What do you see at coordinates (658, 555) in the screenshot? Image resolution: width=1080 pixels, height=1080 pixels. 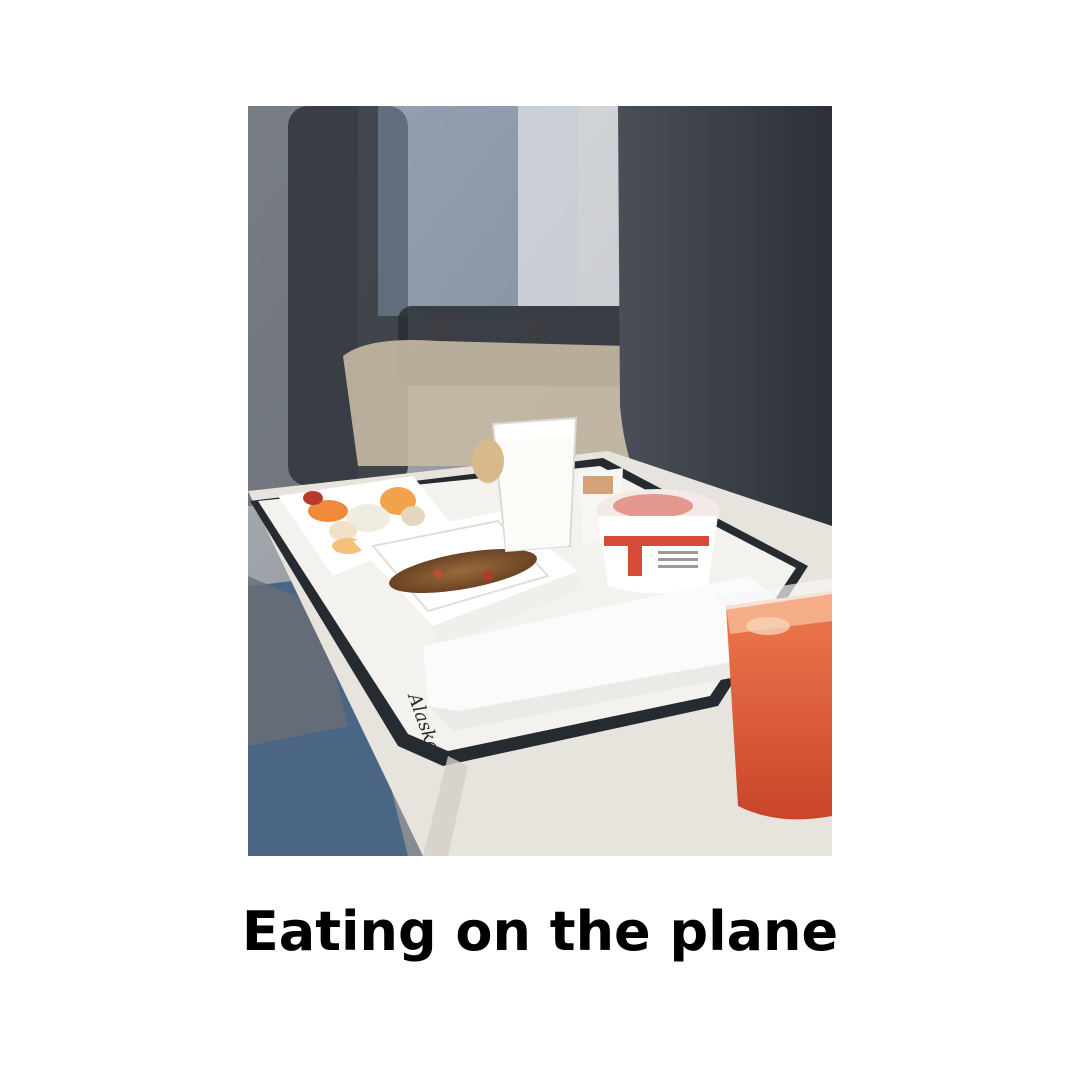 I see `yogurt-cup` at bounding box center [658, 555].